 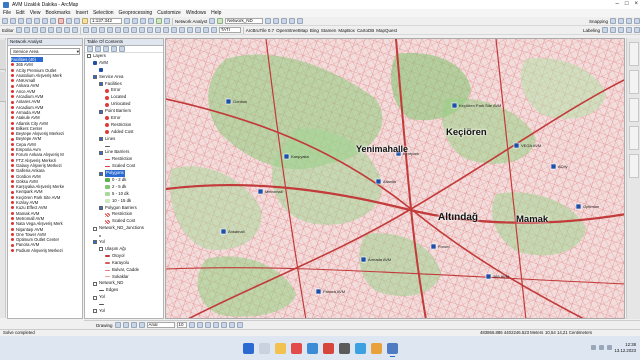 I want to click on zoom-in-icon, so click(x=85, y=30).